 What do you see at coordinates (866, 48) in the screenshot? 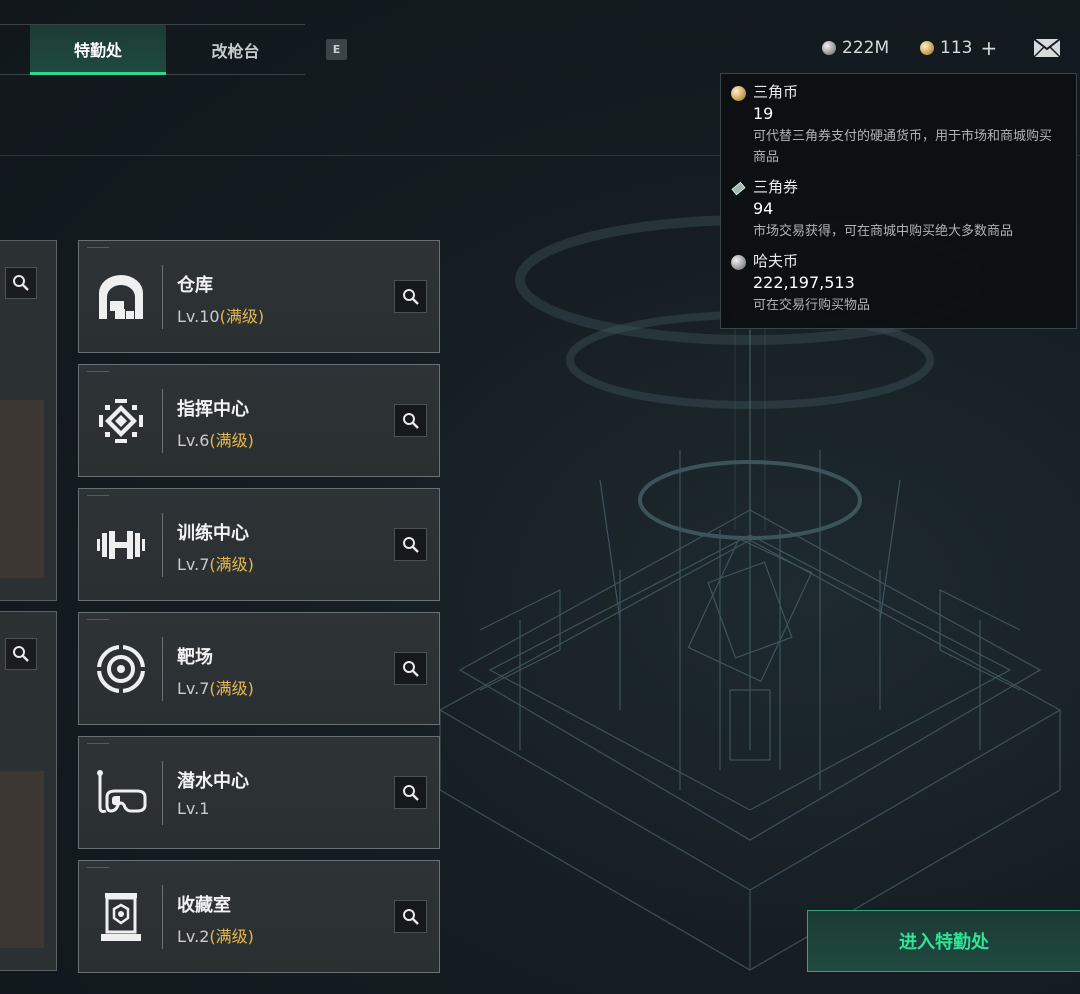
I see `haf-amount: 222M` at bounding box center [866, 48].